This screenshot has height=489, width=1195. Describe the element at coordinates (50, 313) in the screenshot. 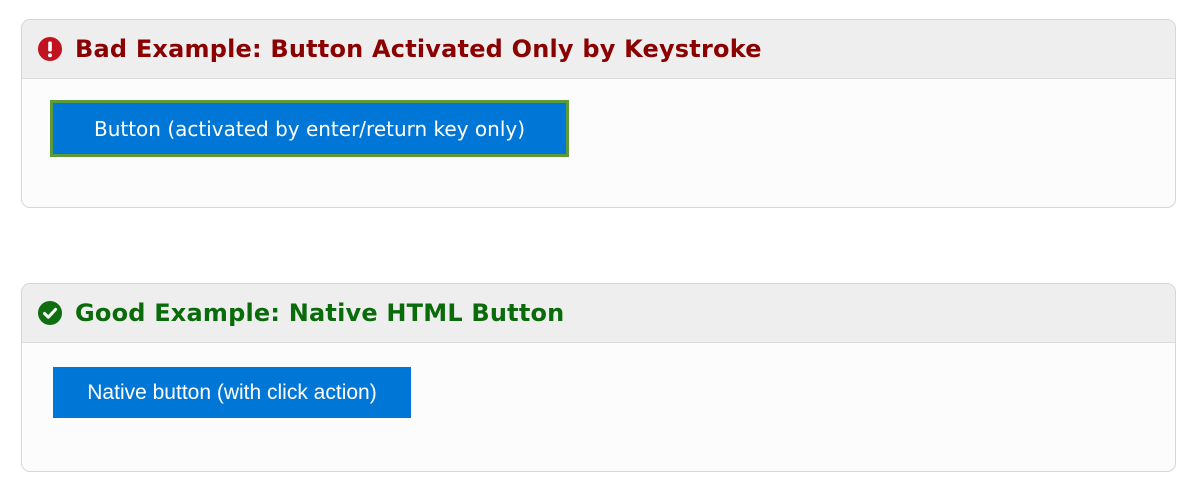

I see `checkmark-circle-icon` at that location.